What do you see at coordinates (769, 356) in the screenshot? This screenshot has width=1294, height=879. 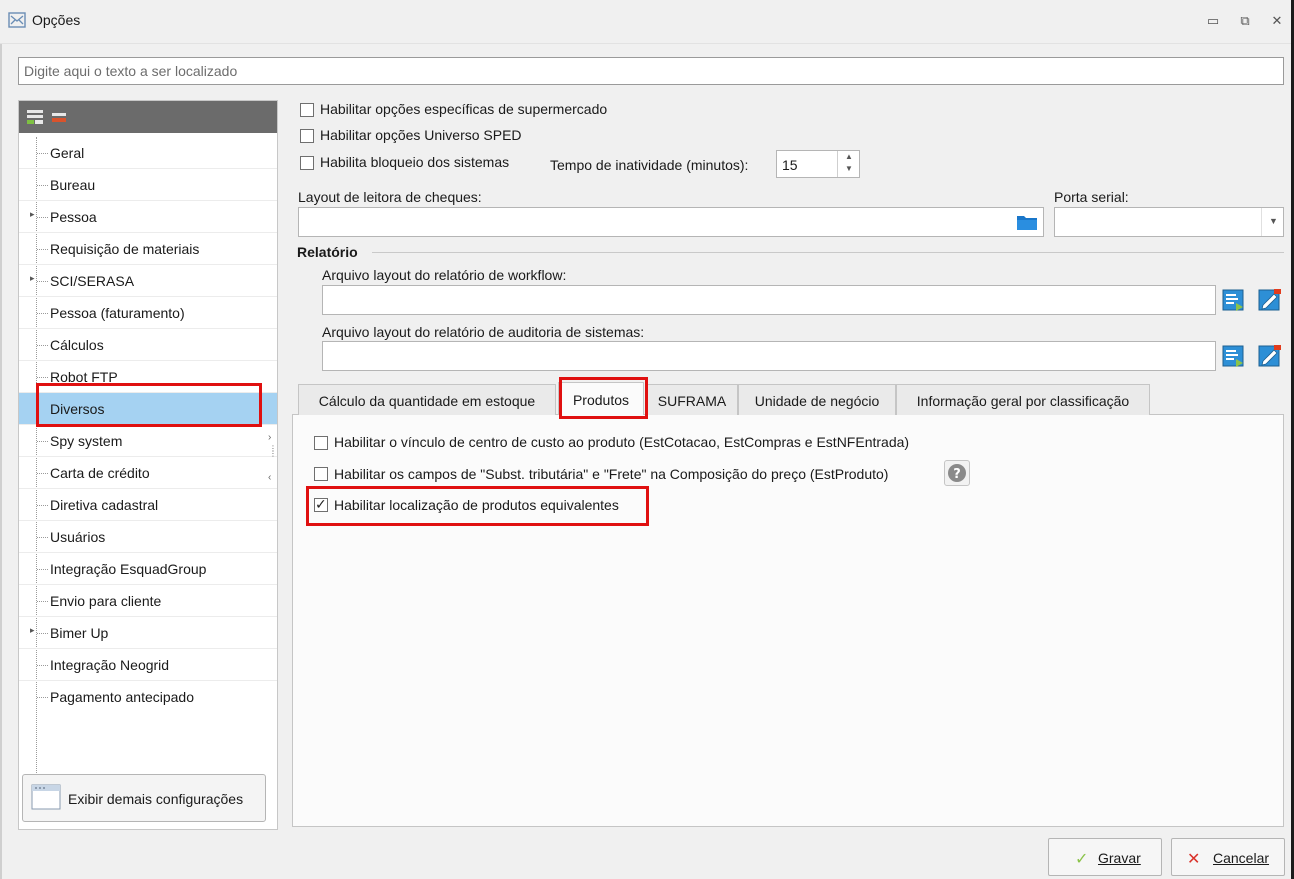 I see `auditoria-layout-input` at bounding box center [769, 356].